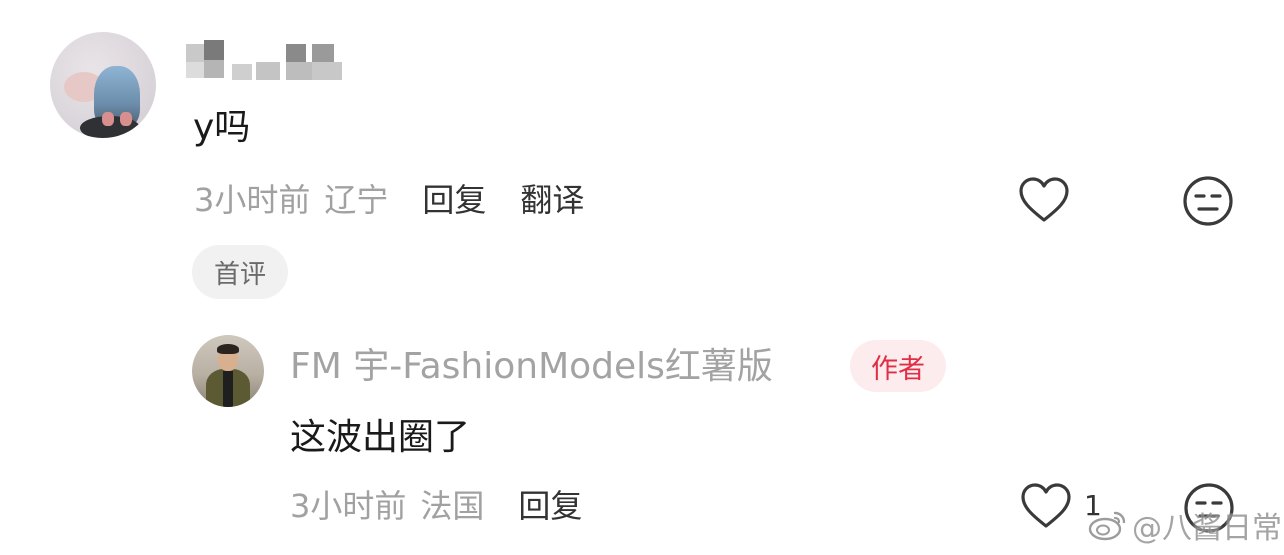 The width and height of the screenshot is (1284, 555). Describe the element at coordinates (898, 366) in the screenshot. I see `author-badge: 作者` at that location.